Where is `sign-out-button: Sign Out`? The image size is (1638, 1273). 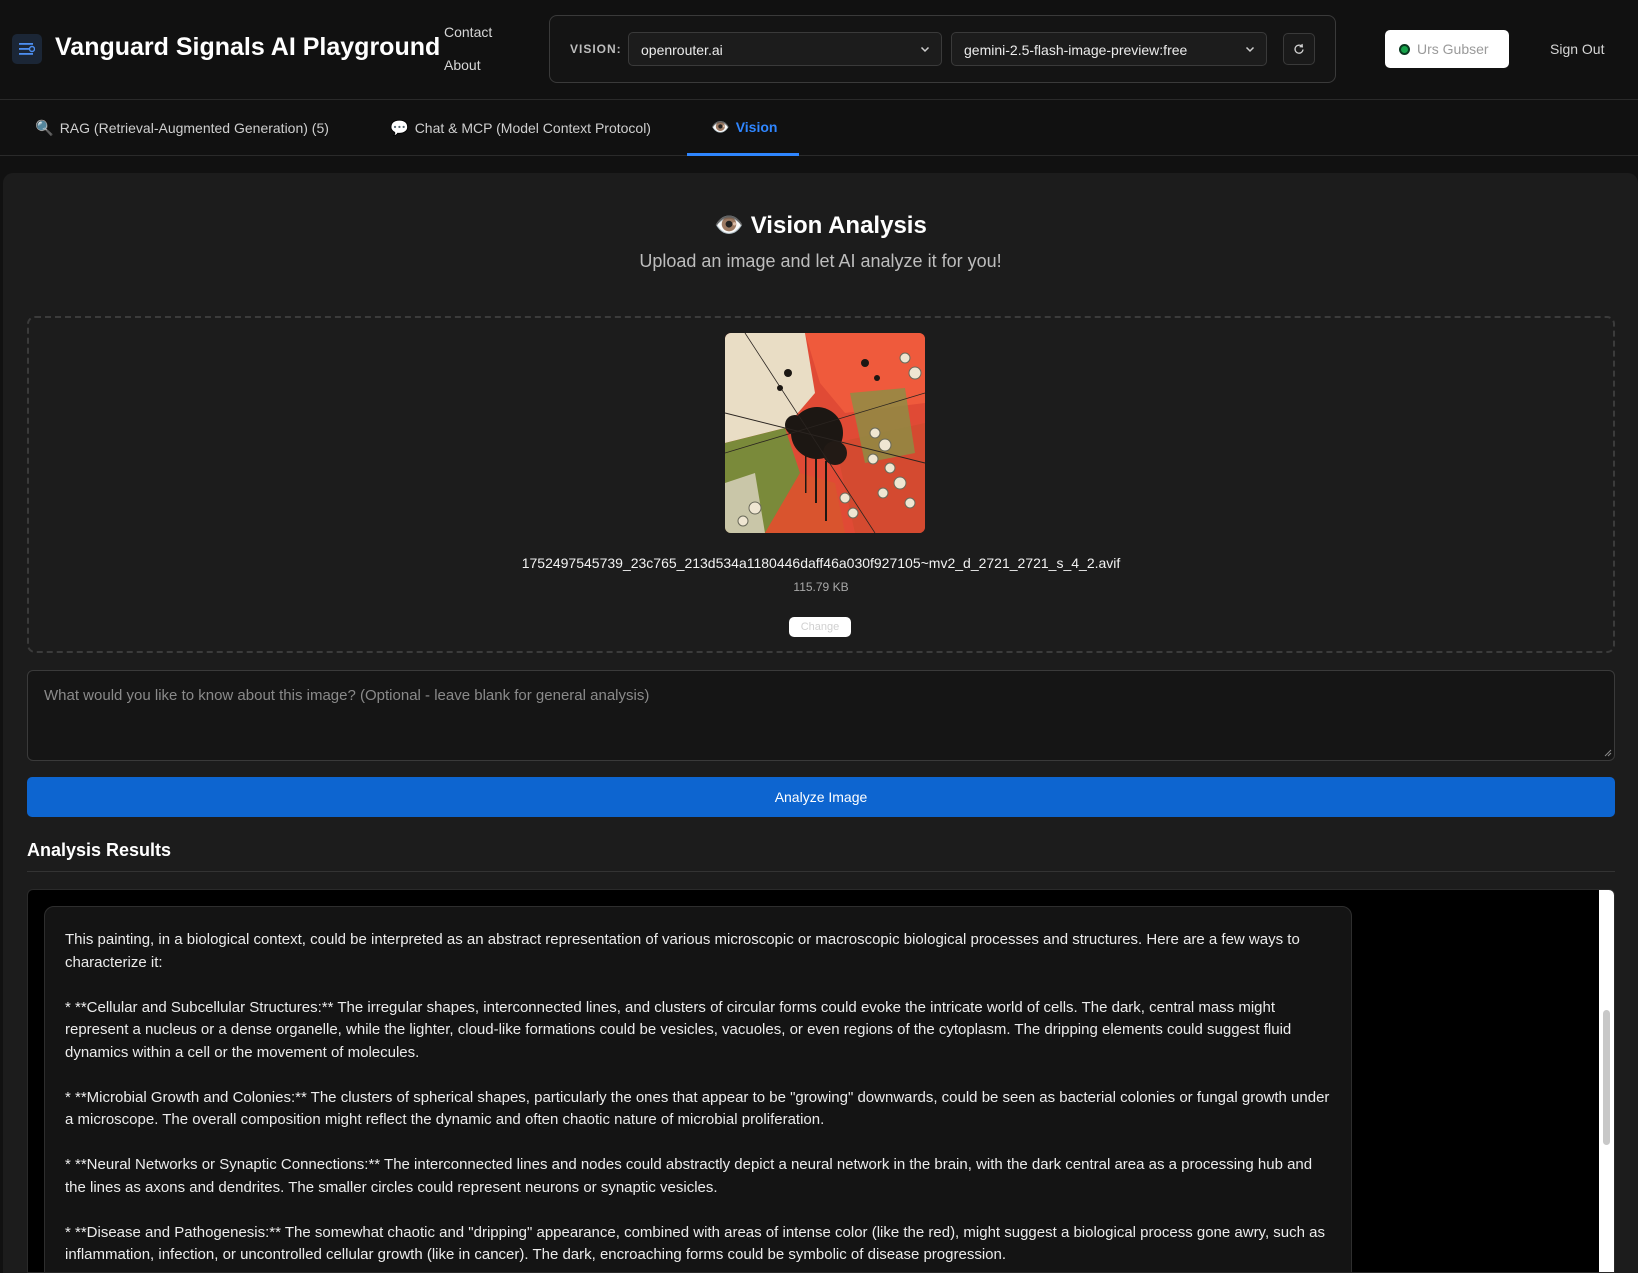
sign-out-button: Sign Out is located at coordinates (1577, 49).